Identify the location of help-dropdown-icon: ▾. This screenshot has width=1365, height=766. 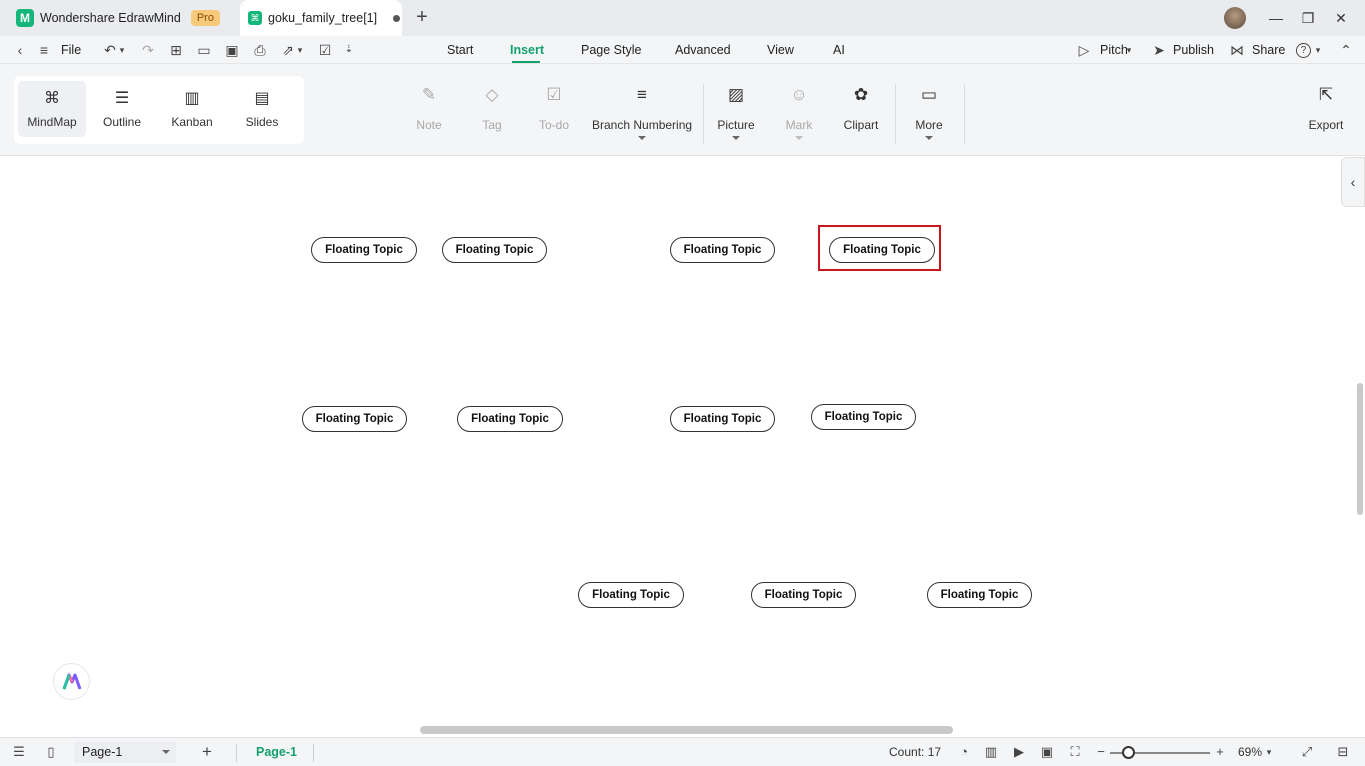
(1318, 50).